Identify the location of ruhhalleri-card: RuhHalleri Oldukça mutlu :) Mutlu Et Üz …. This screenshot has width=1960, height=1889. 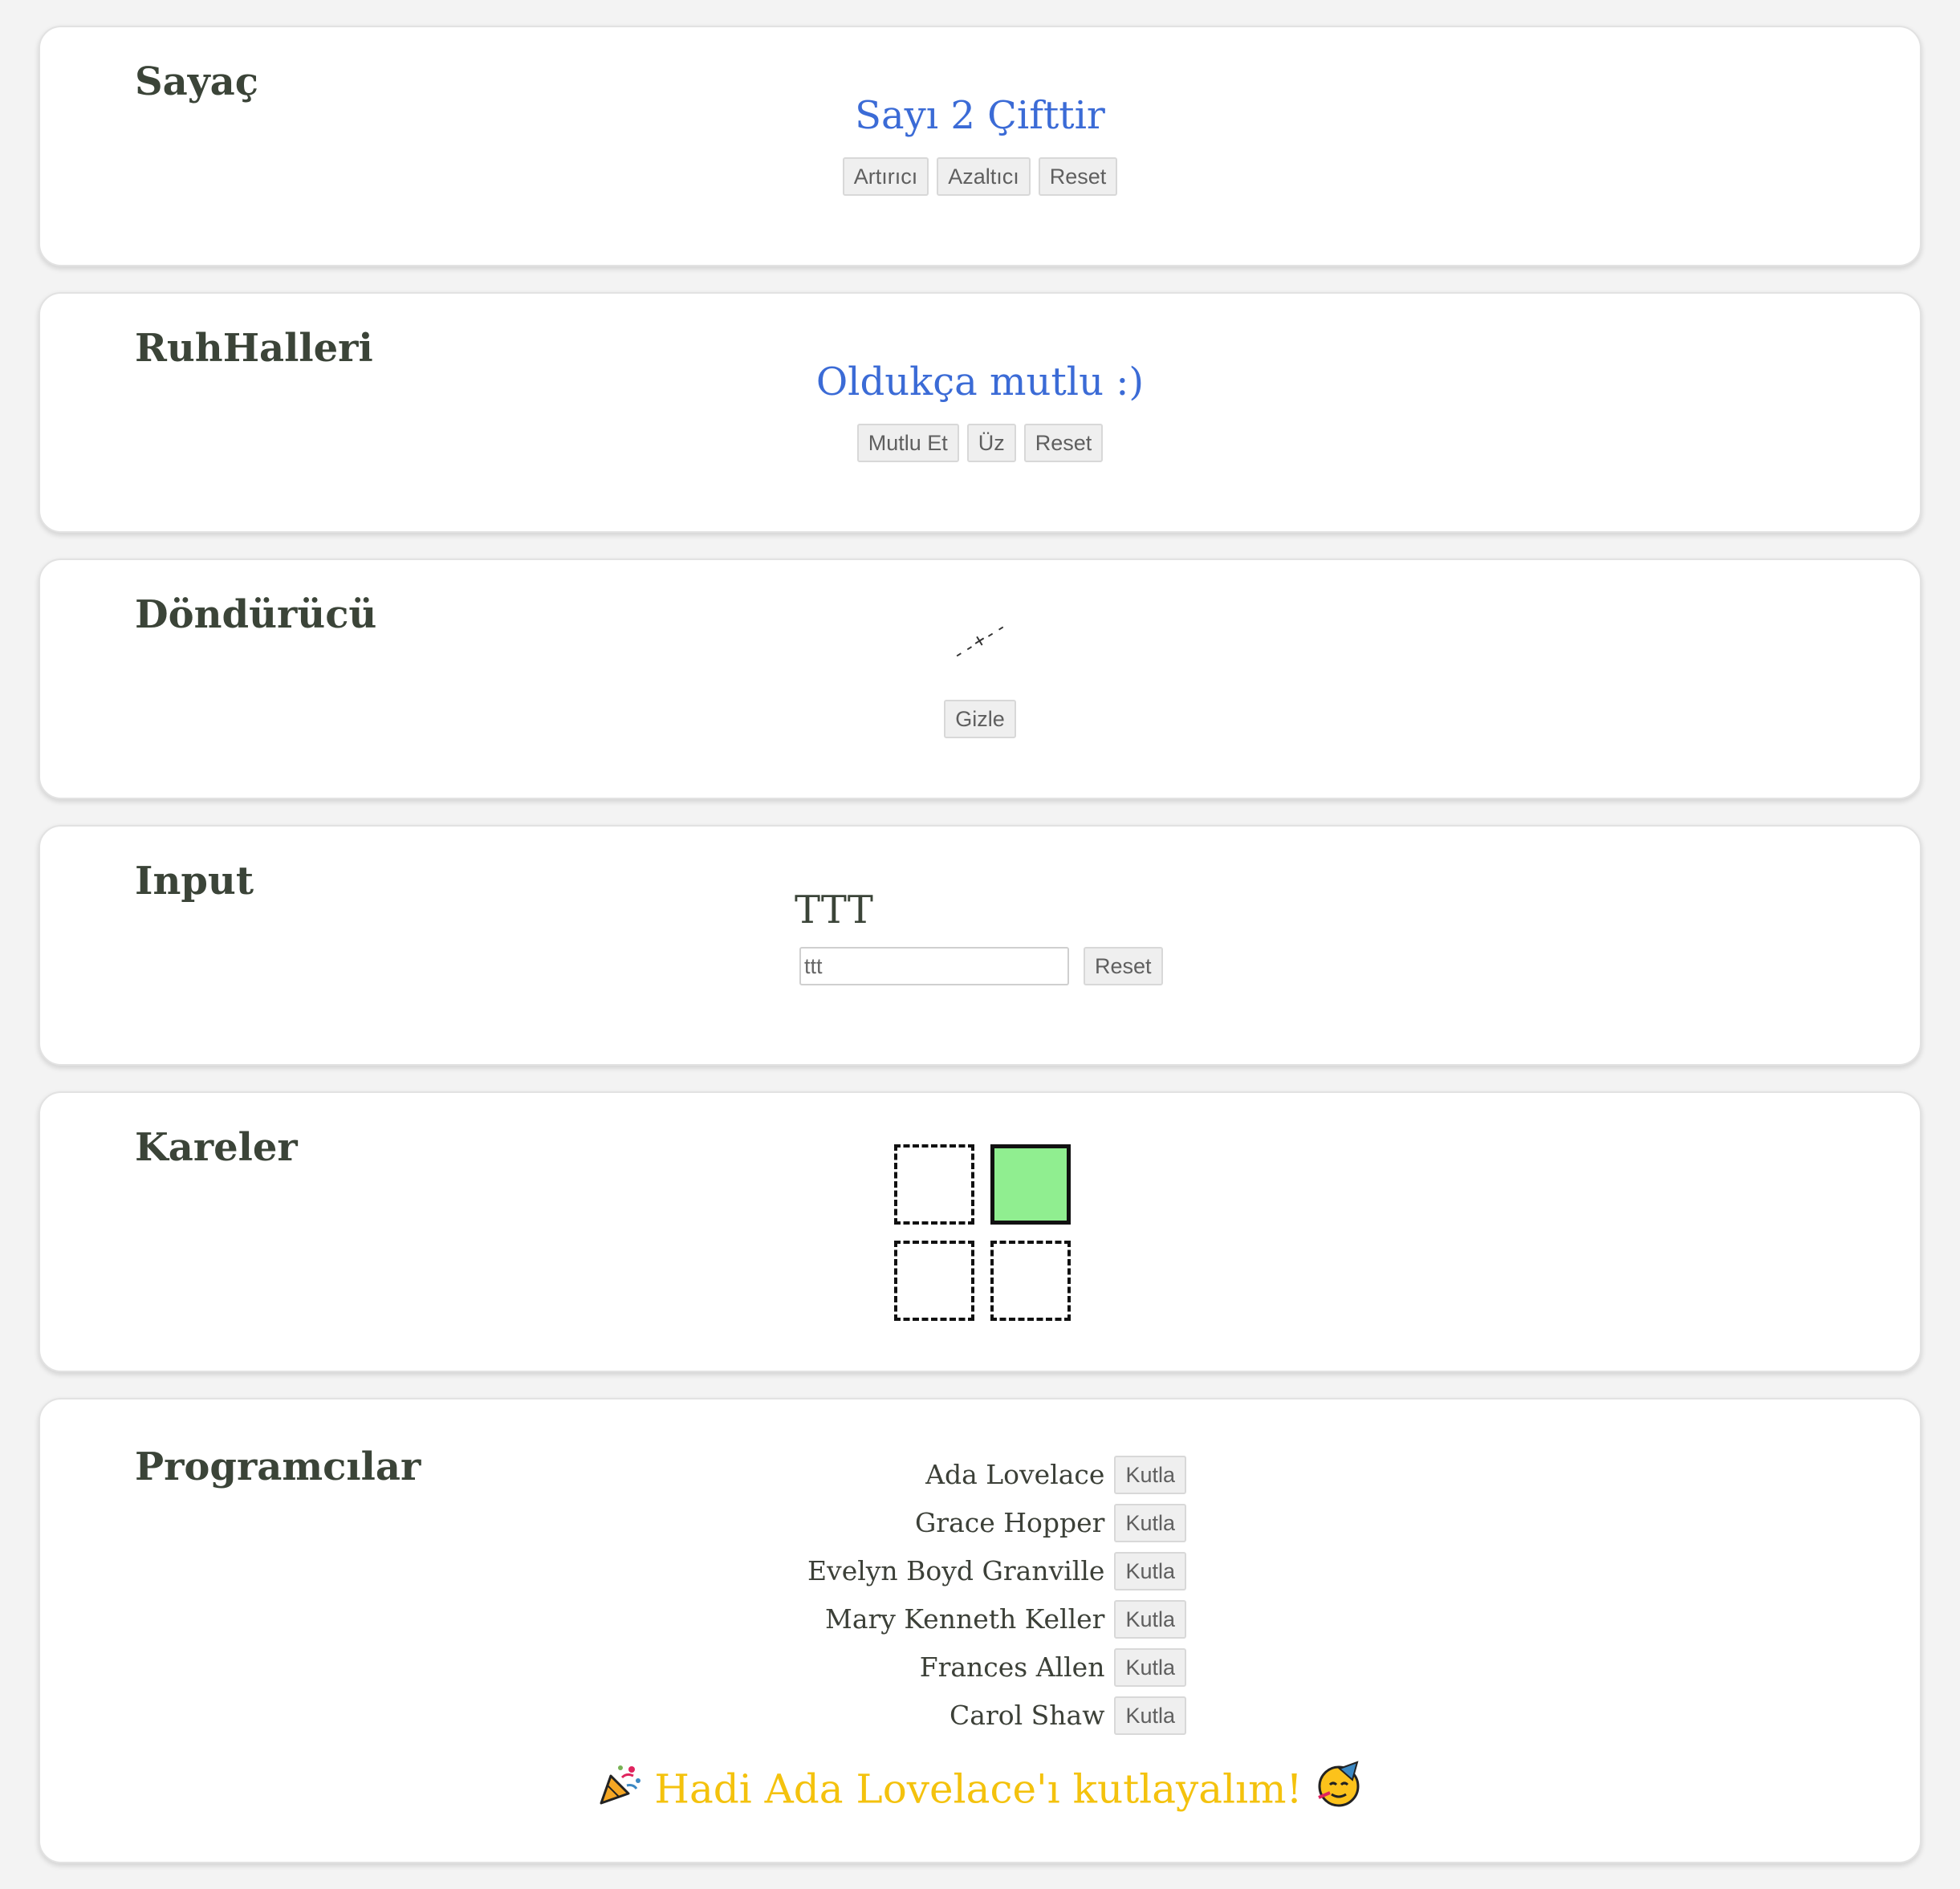
(980, 413).